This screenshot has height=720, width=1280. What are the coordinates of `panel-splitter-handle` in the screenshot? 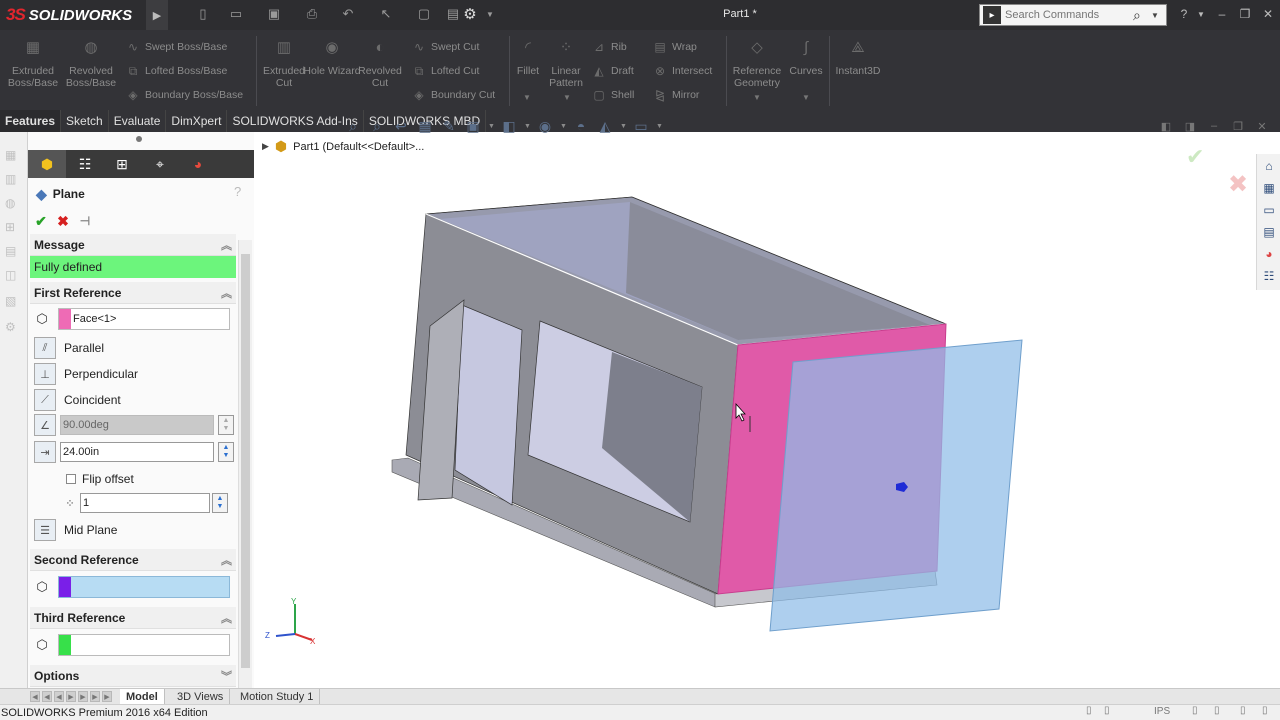 It's located at (139, 139).